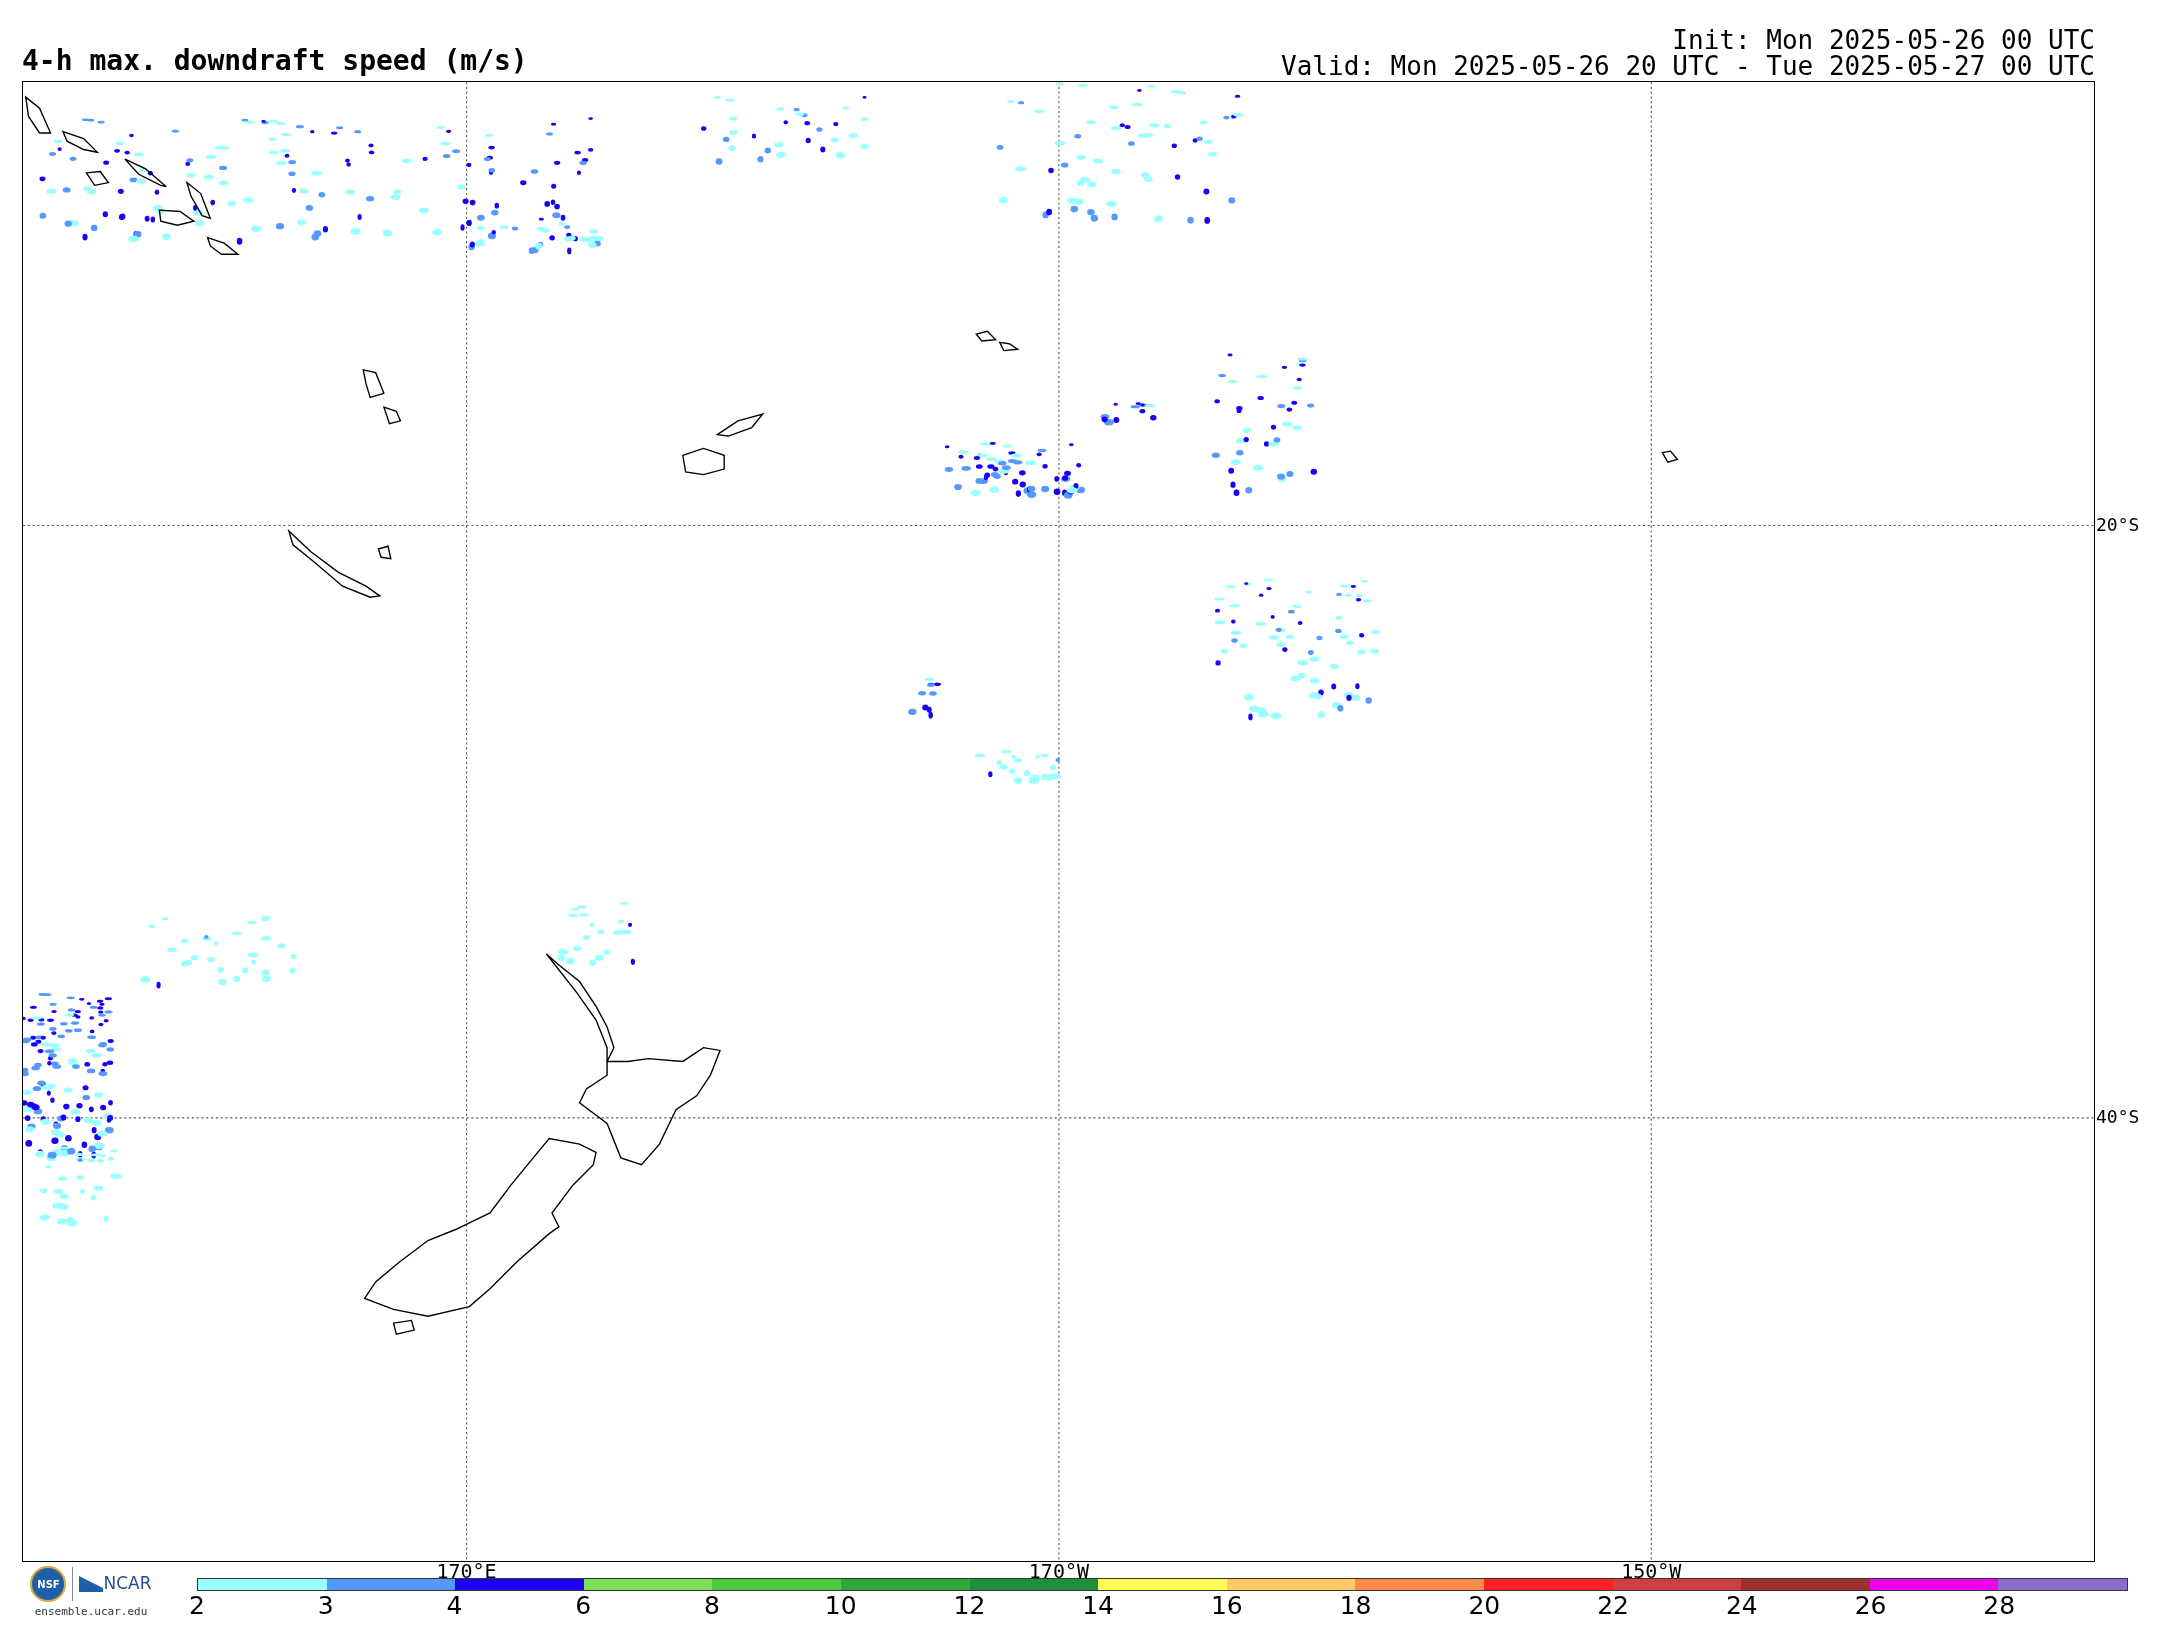  I want to click on color-bar-tick: 28, so click(1999, 1605).